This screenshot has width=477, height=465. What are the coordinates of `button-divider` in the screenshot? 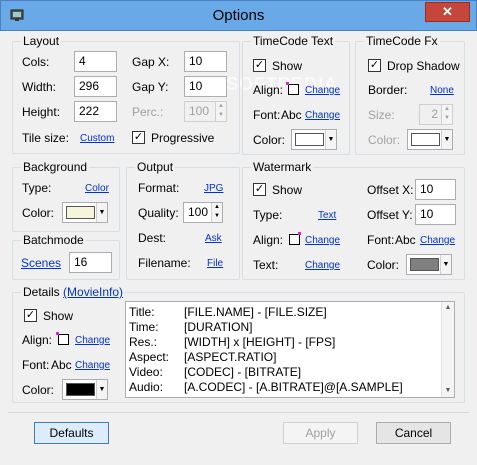 It's located at (238, 412).